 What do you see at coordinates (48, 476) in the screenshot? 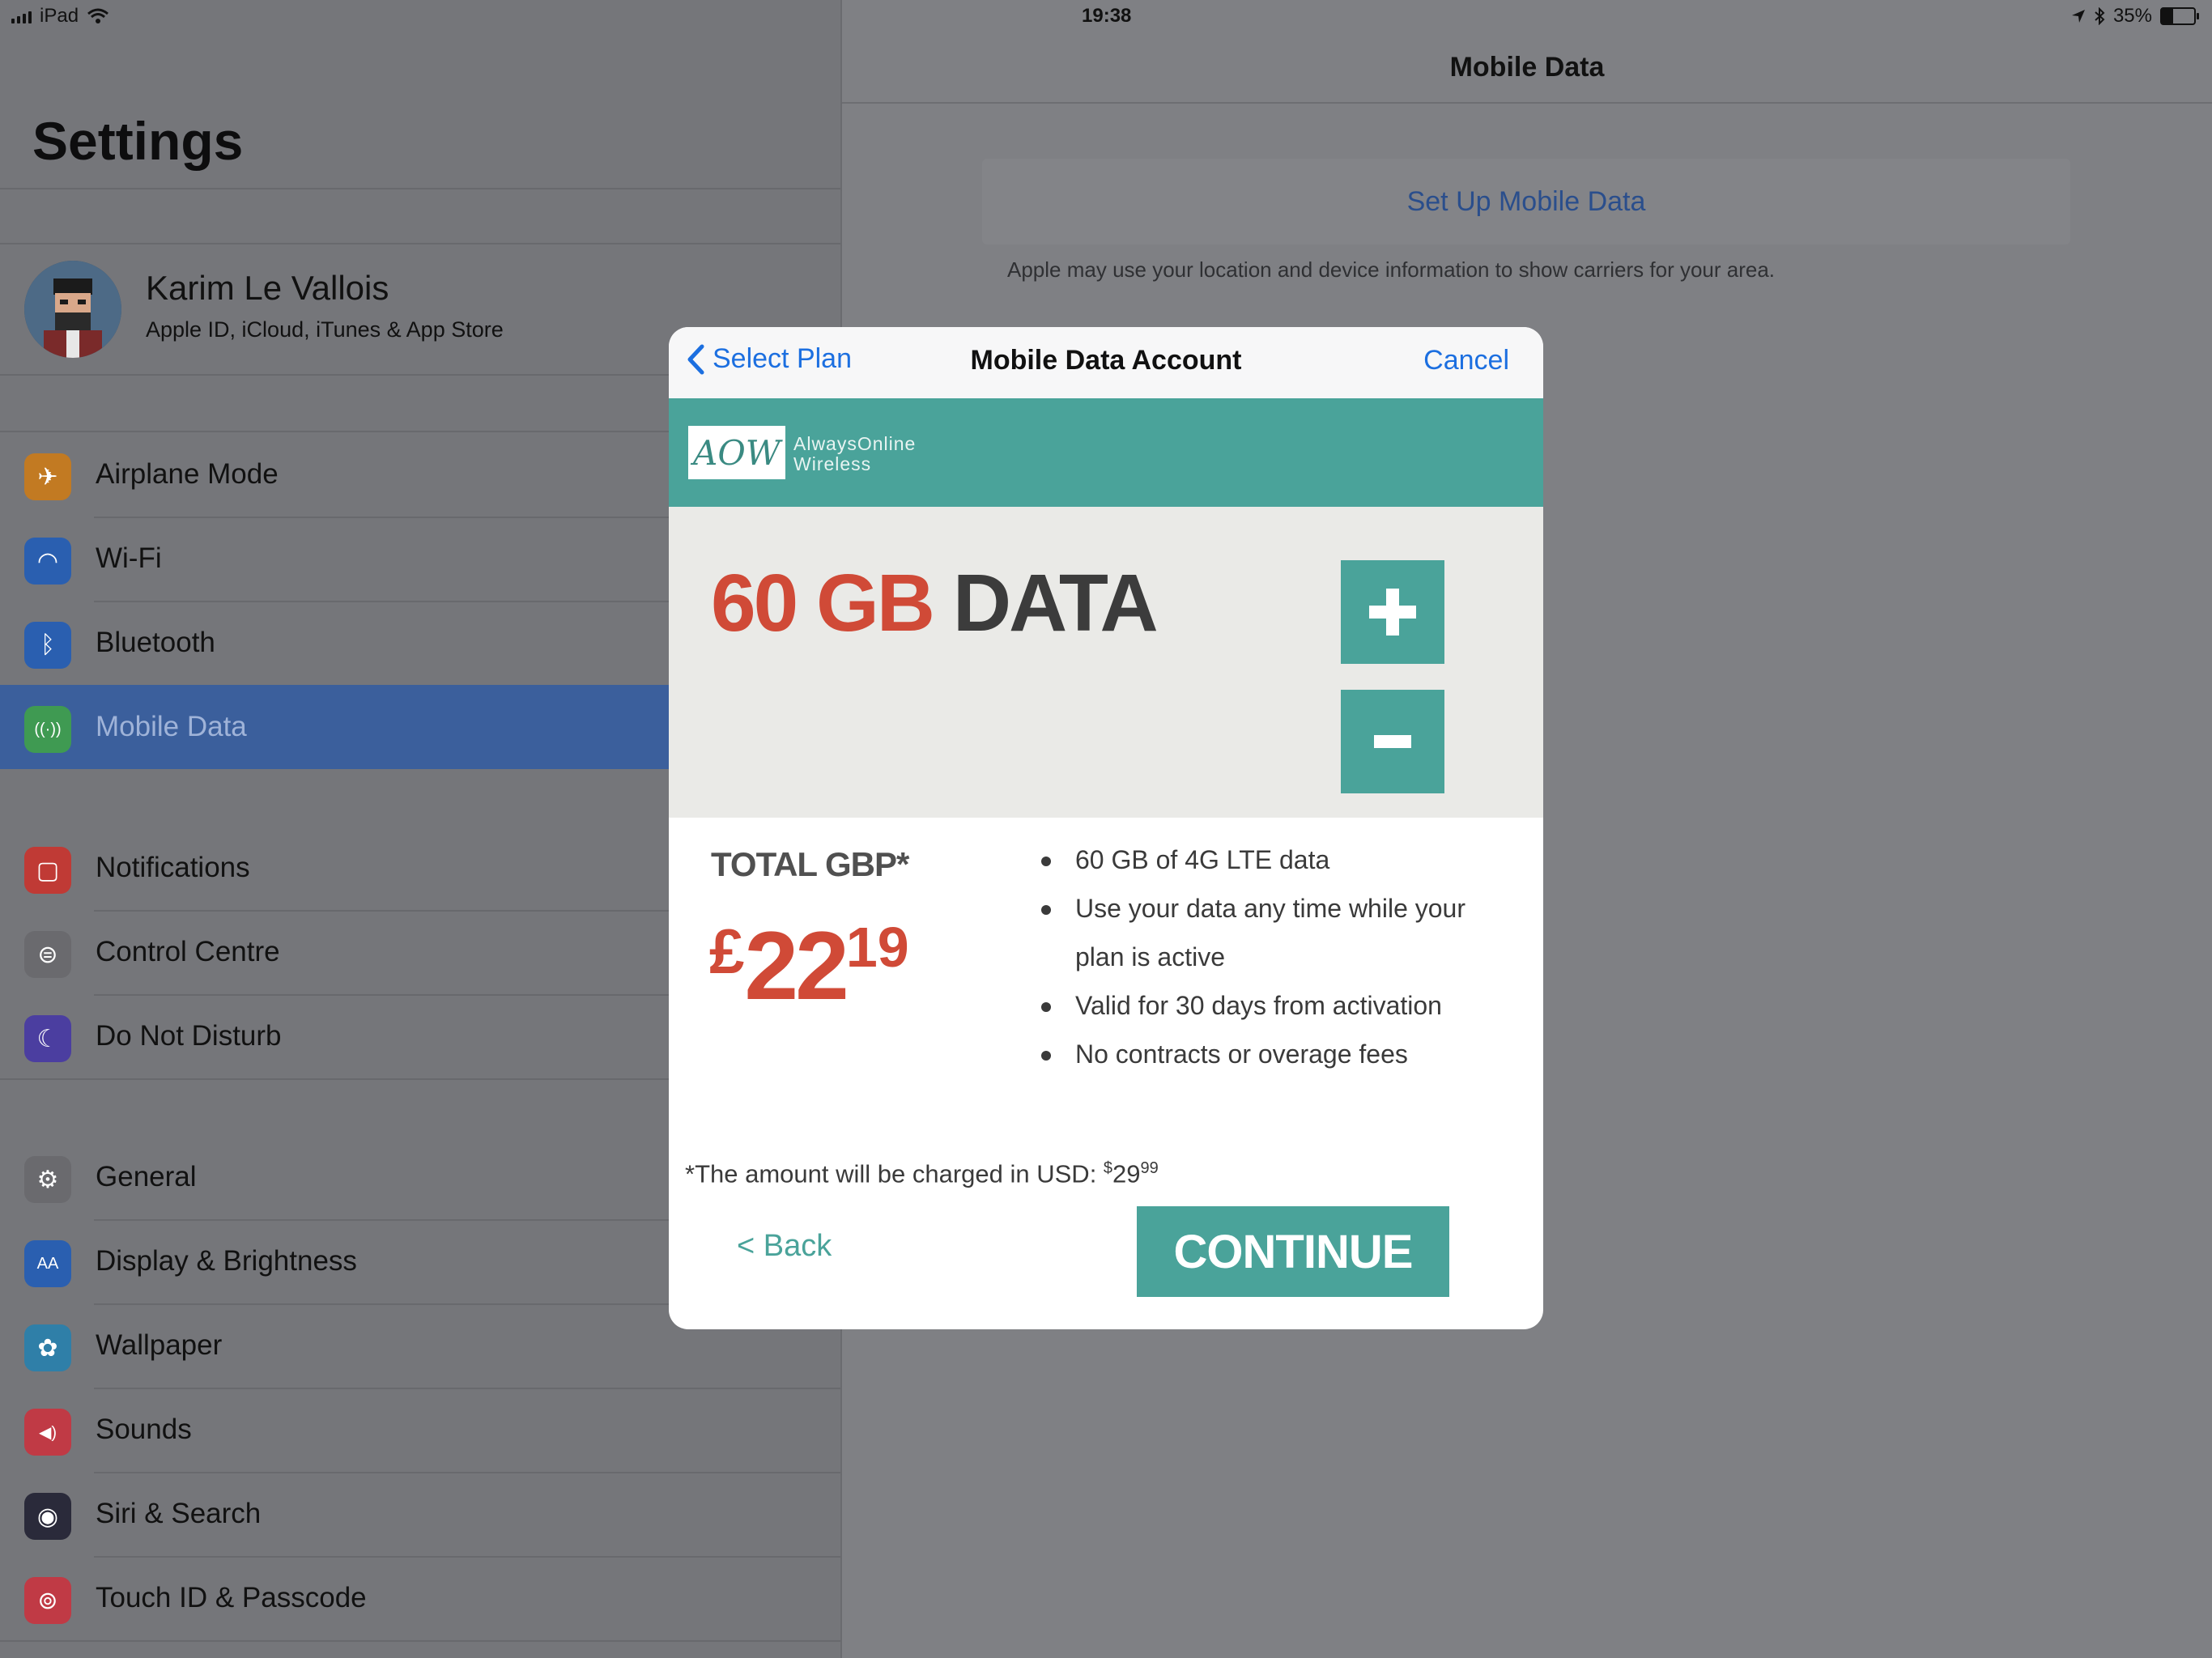
I see `airplane-icon: ✈` at bounding box center [48, 476].